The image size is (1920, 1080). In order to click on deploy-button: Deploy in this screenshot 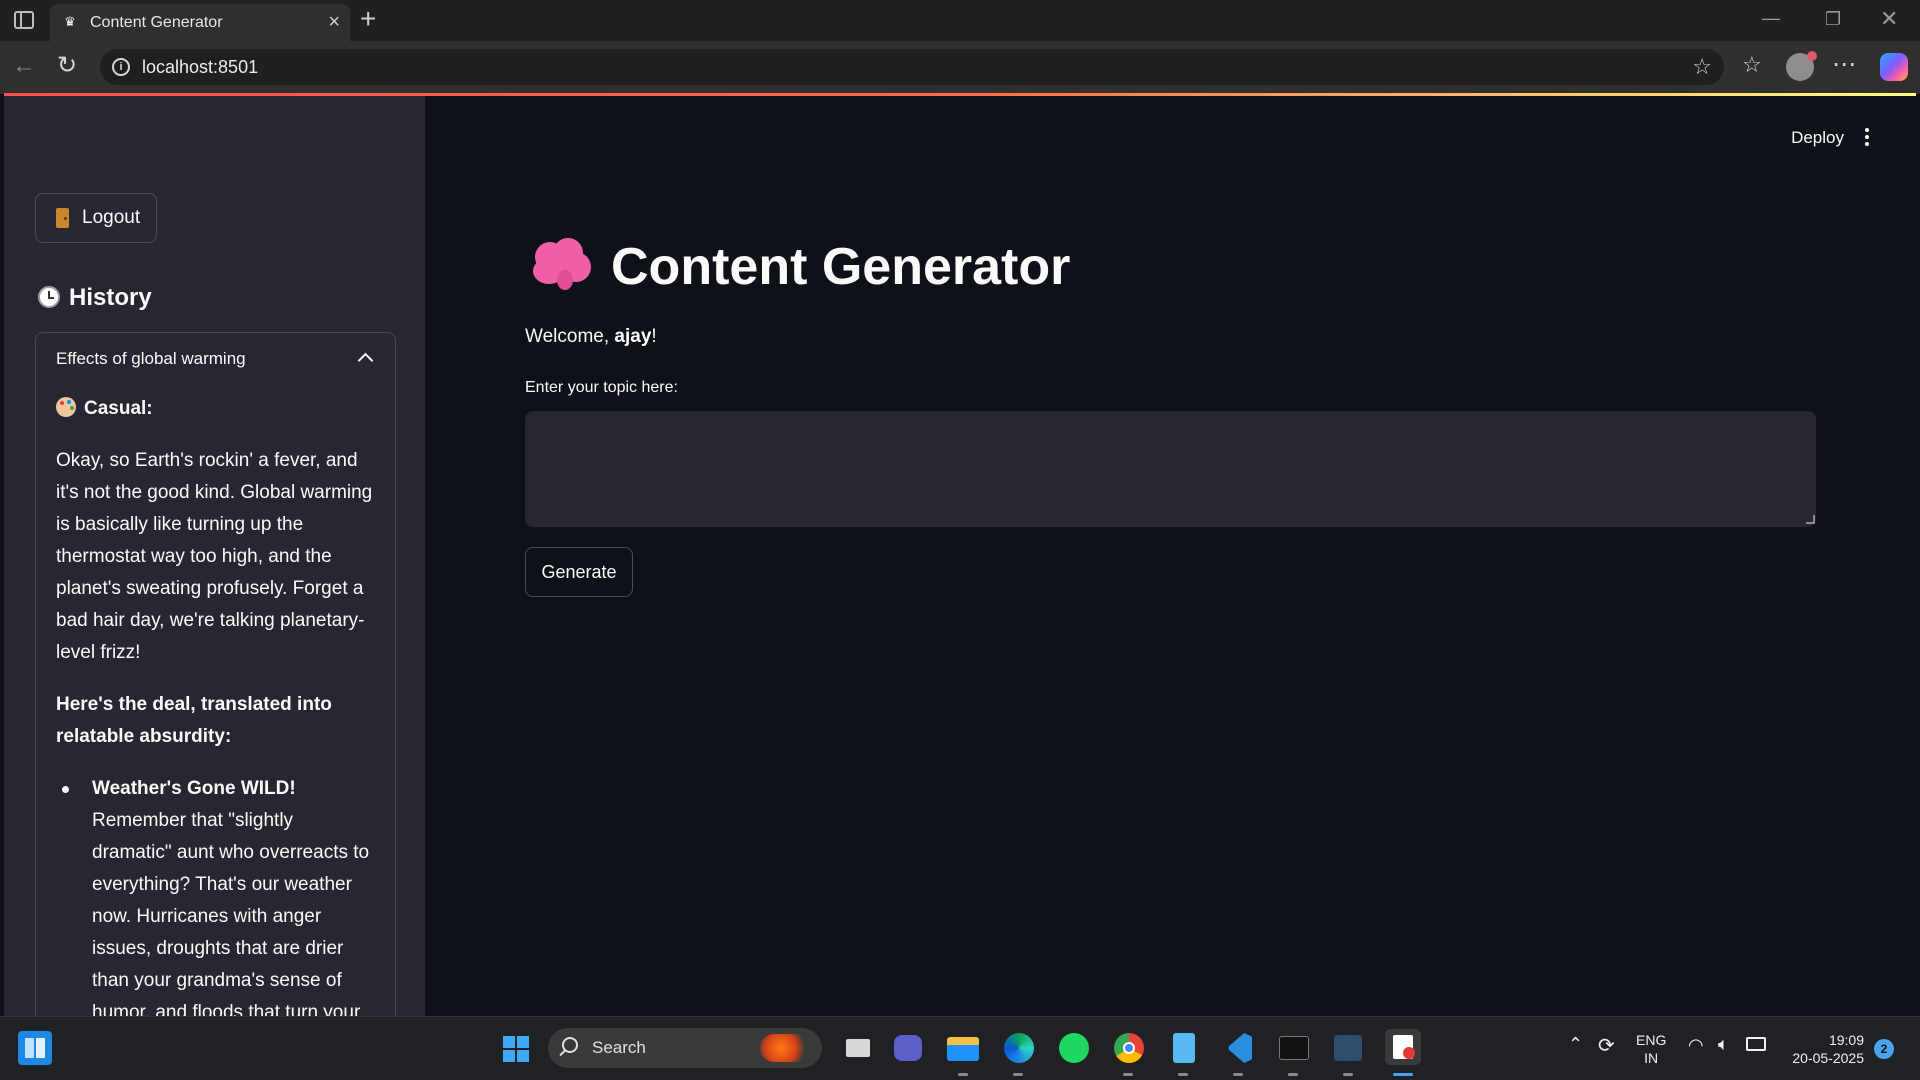, I will do `click(1817, 138)`.